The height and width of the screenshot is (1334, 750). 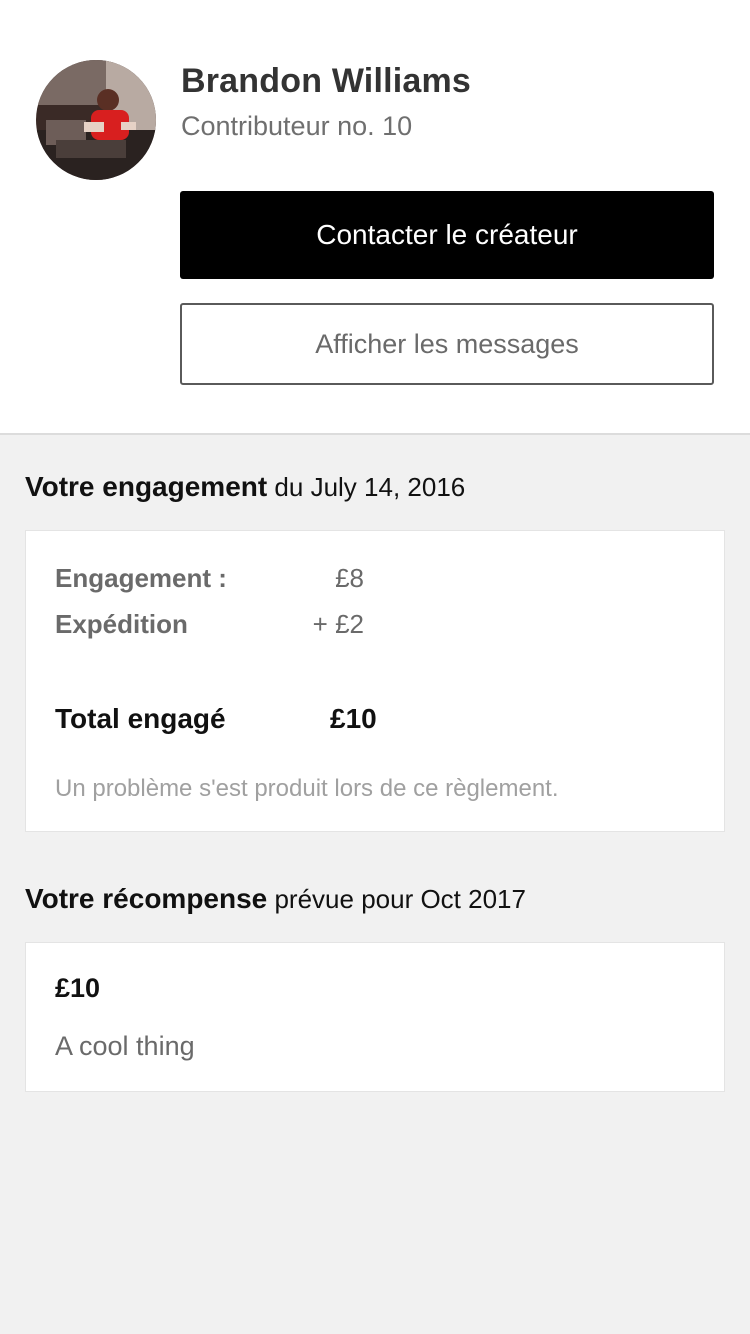 What do you see at coordinates (140, 718) in the screenshot?
I see `total-pledged-label: Total engagé` at bounding box center [140, 718].